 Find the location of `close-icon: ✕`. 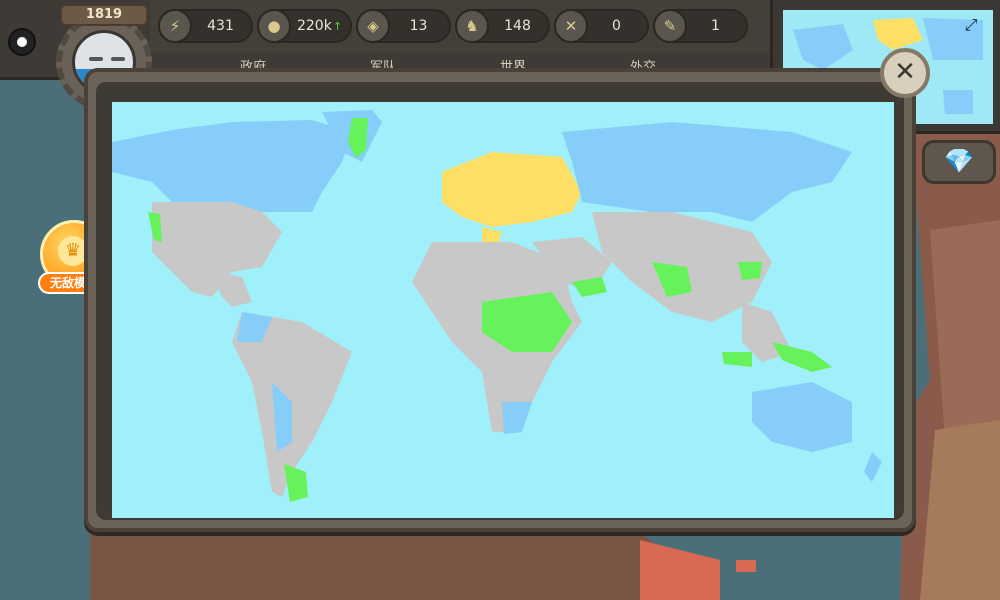

close-icon: ✕ is located at coordinates (905, 72).